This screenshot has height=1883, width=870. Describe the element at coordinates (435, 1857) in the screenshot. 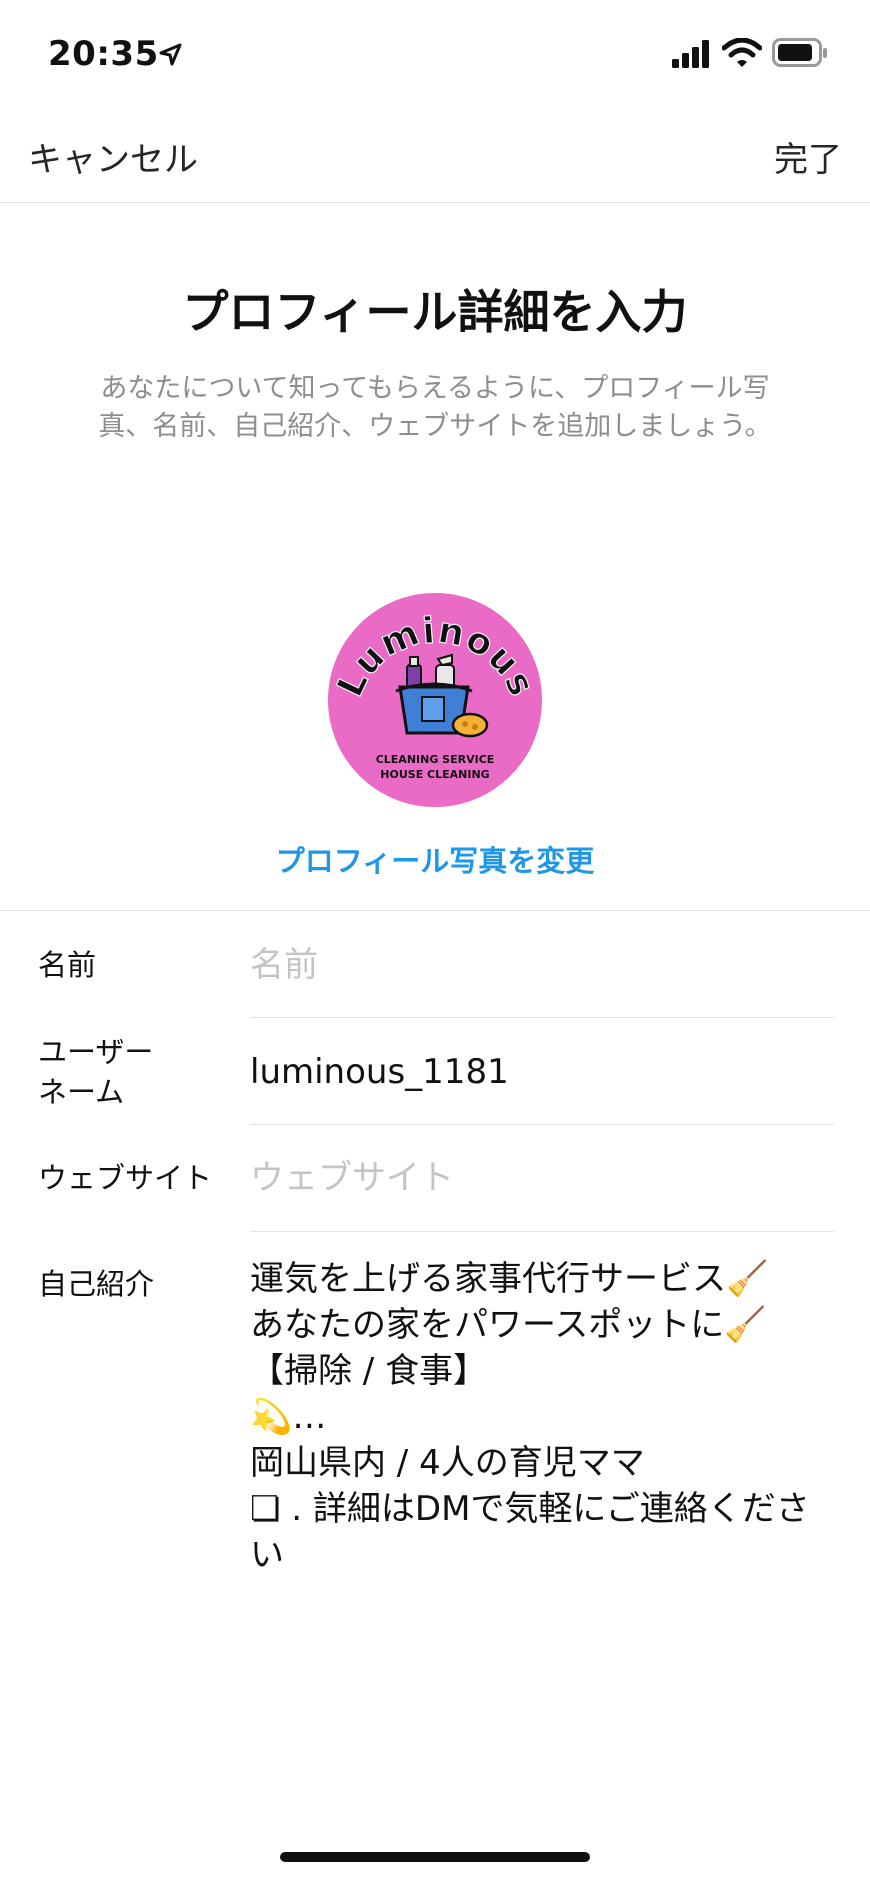

I see `home-indicator` at that location.